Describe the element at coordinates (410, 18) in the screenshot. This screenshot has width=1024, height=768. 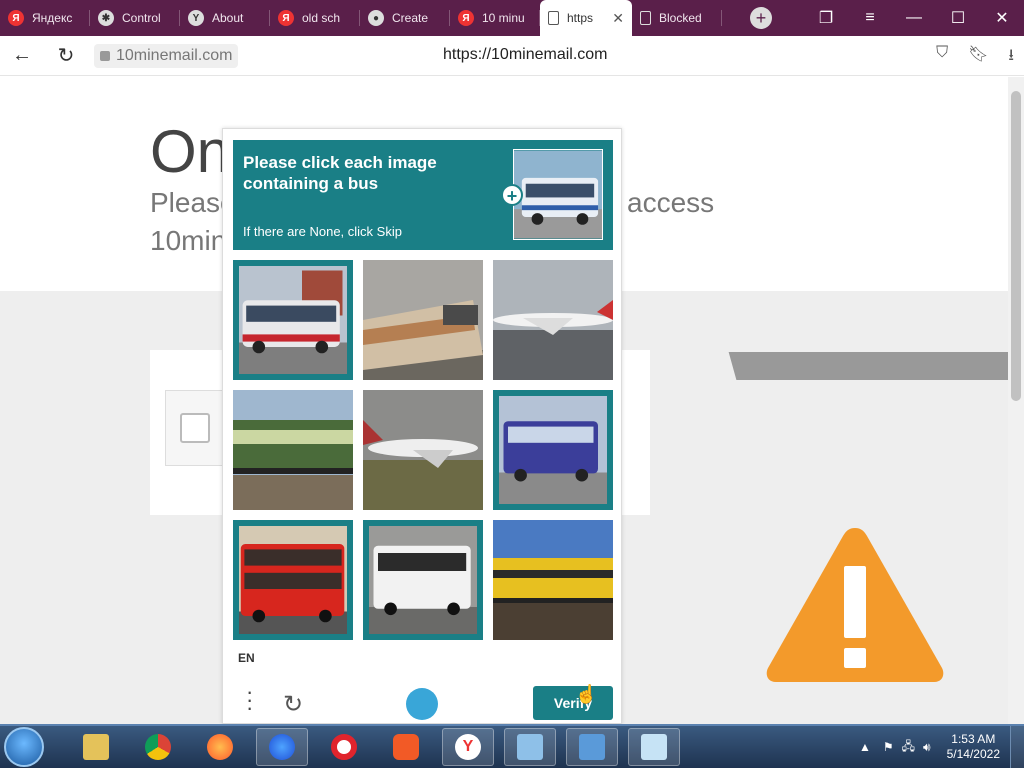
I see `tab-label: Create` at that location.